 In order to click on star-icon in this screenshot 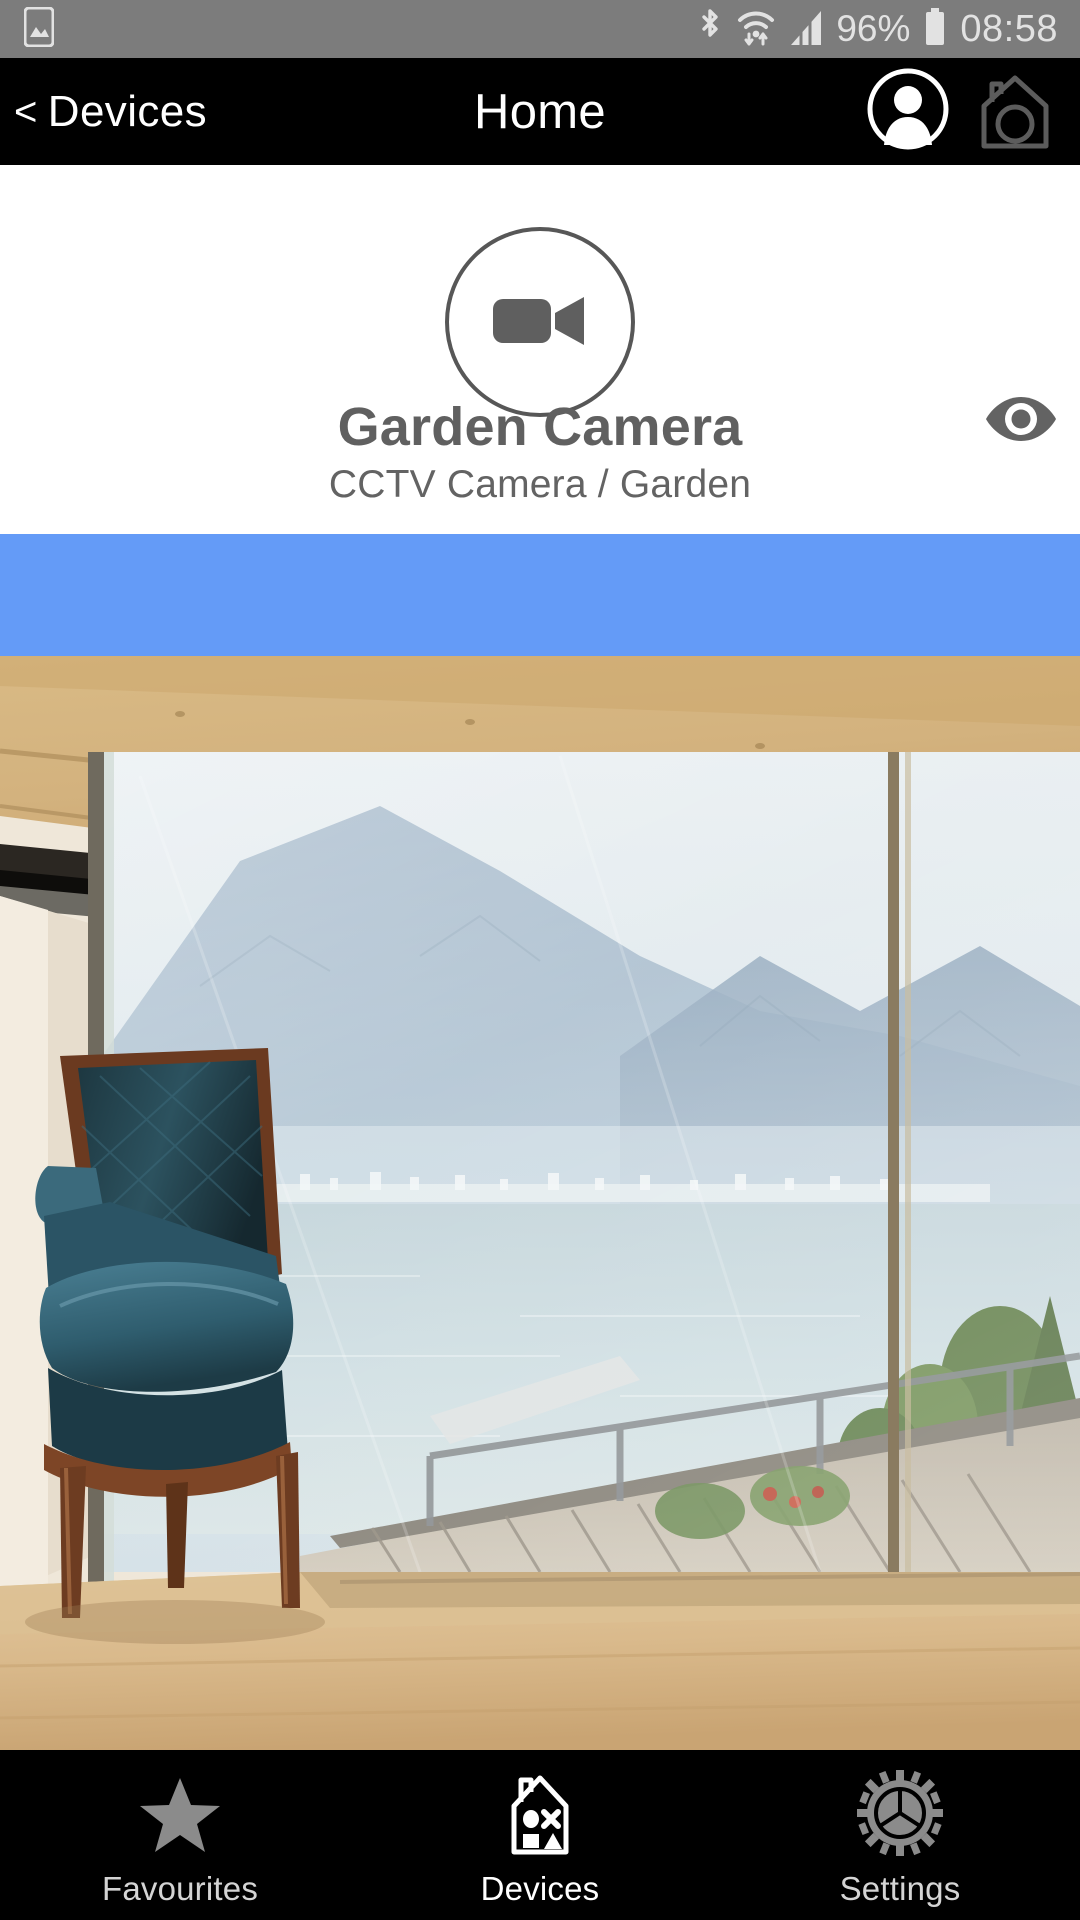, I will do `click(180, 1813)`.